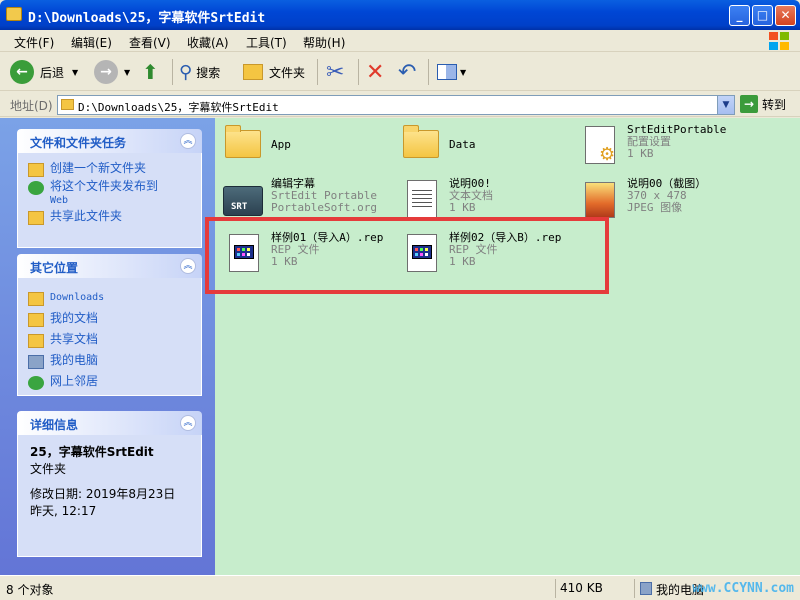 The image size is (800, 600). I want to click on up-folder-button: ⬆, so click(150, 72).